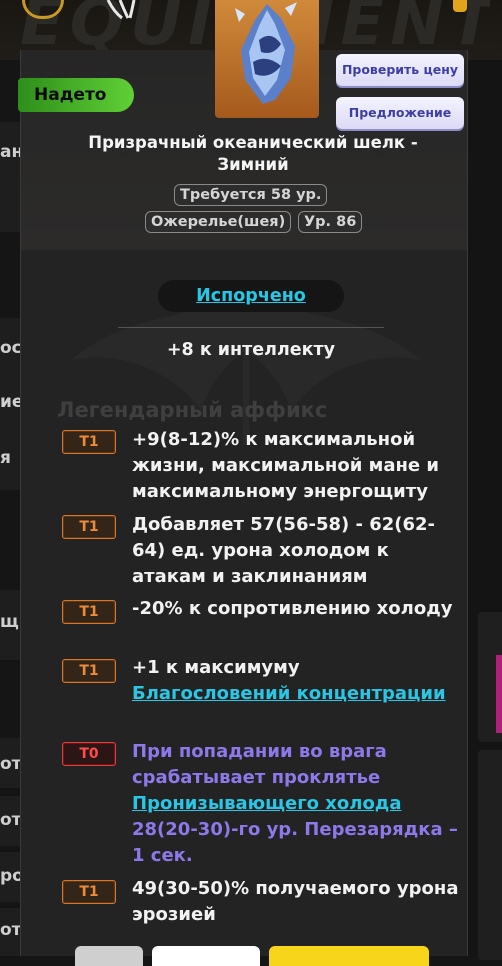  I want to click on bg-left-label: ан, so click(10, 152).